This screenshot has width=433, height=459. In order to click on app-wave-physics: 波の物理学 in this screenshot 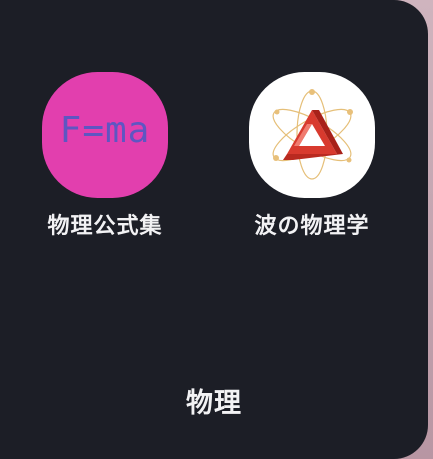, I will do `click(312, 156)`.